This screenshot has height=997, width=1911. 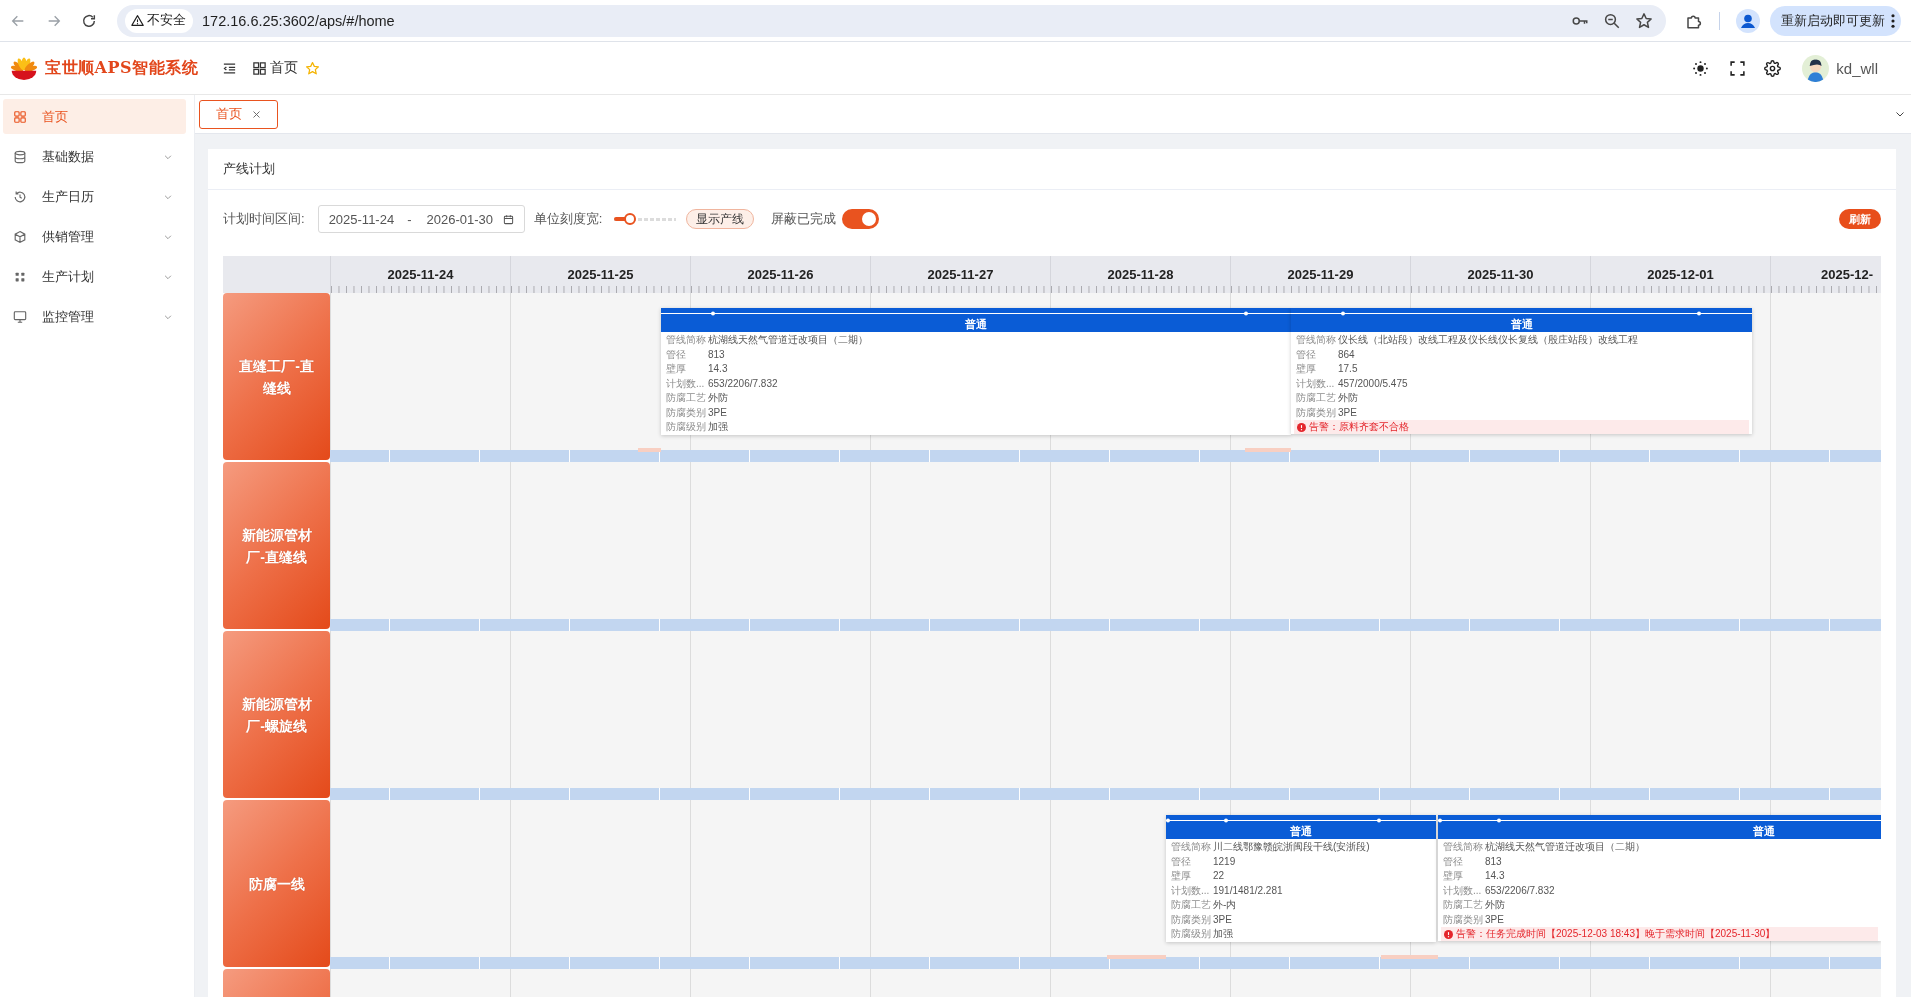 I want to click on sidebar-item: 基础数据, so click(x=94, y=156).